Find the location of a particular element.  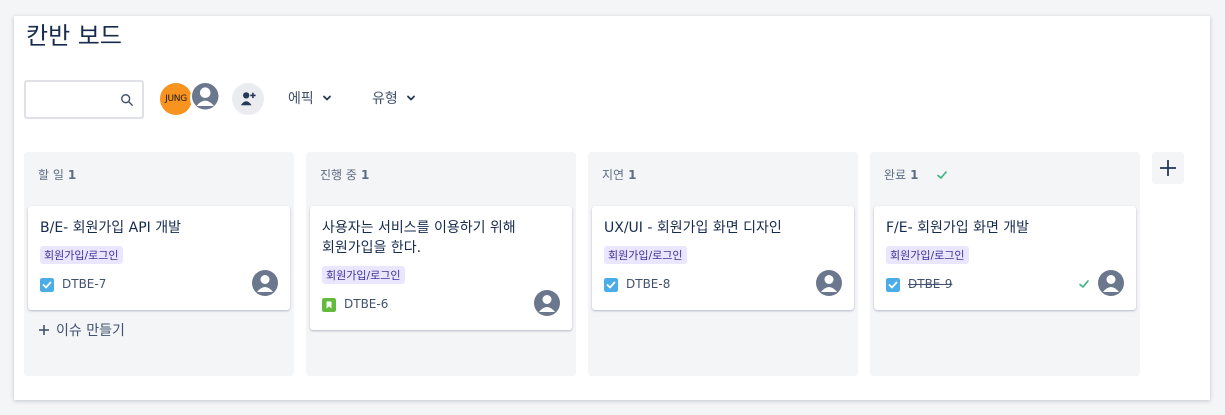

avatar-user is located at coordinates (207, 98).